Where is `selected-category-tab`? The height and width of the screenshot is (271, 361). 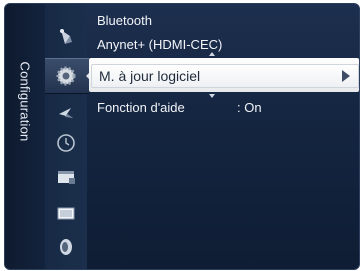 selected-category-tab is located at coordinates (67, 76).